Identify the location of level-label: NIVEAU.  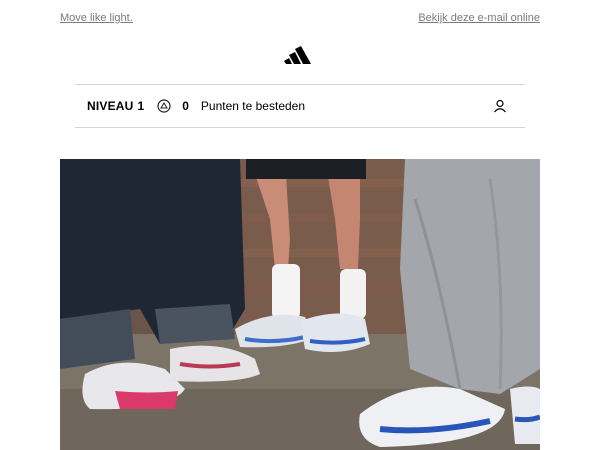
(110, 106).